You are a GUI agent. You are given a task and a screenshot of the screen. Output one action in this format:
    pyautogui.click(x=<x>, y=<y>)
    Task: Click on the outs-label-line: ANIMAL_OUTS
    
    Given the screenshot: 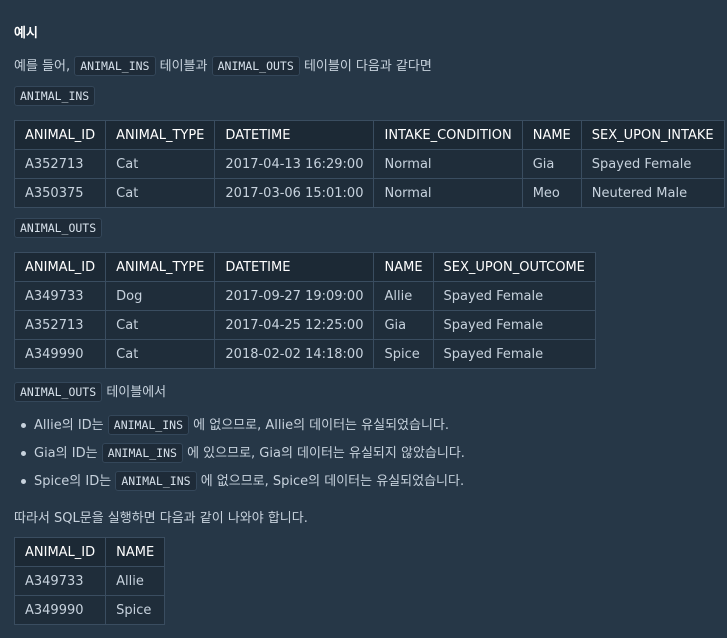 What is the action you would take?
    pyautogui.click(x=58, y=228)
    